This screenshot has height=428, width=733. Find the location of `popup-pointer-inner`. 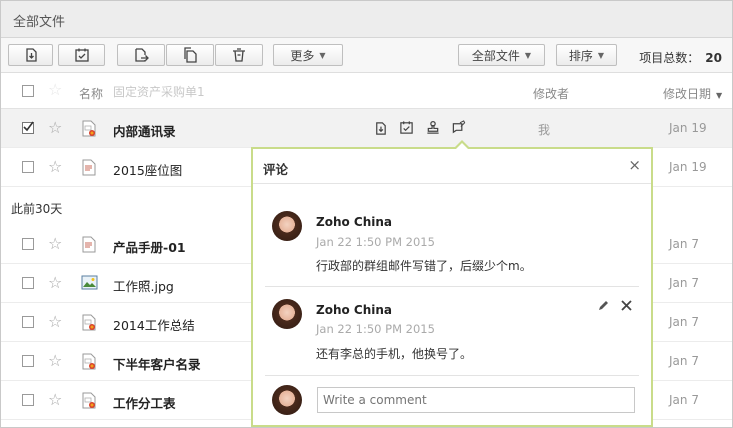

popup-pointer-inner is located at coordinates (462, 146).